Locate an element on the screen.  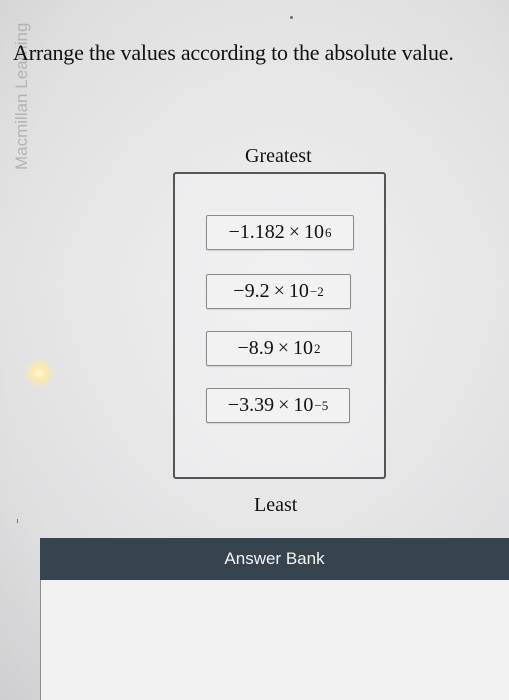
value-tile: −9.2 × 10 −2 is located at coordinates (278, 291).